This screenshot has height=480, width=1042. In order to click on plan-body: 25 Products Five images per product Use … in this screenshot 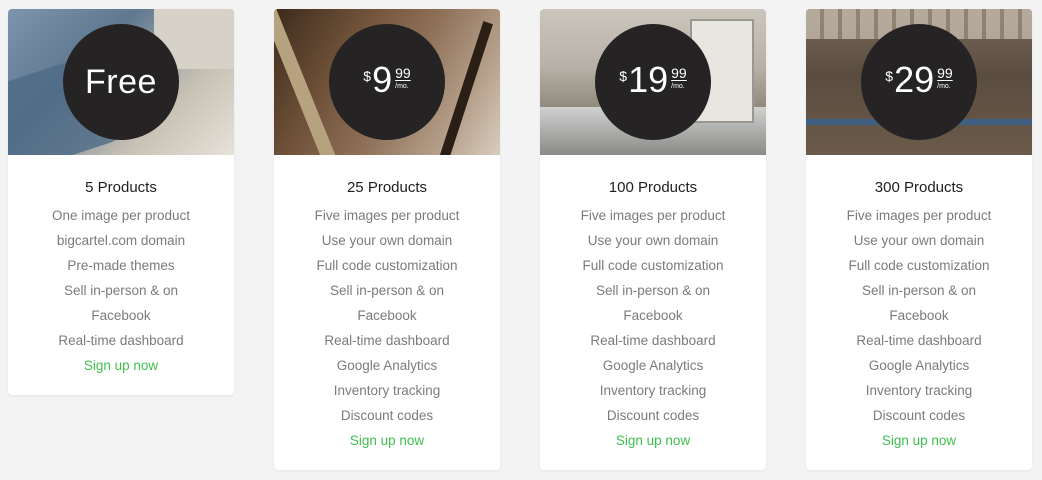, I will do `click(387, 304)`.